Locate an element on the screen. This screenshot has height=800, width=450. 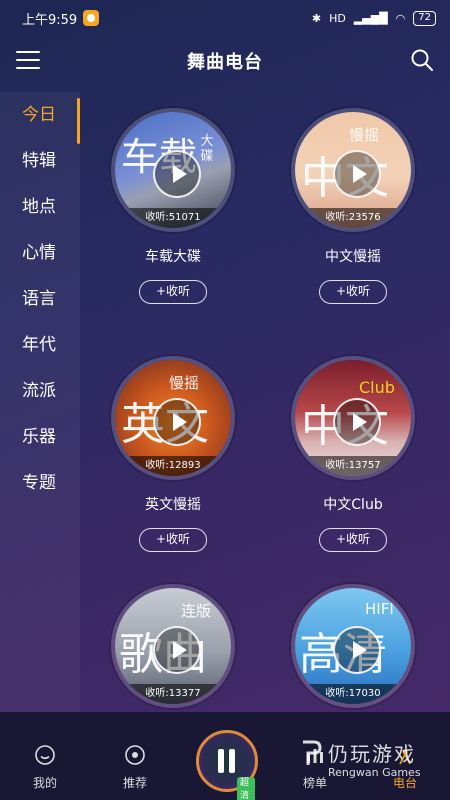
watermark-cn: 仍玩游戏 is located at coordinates (372, 754).